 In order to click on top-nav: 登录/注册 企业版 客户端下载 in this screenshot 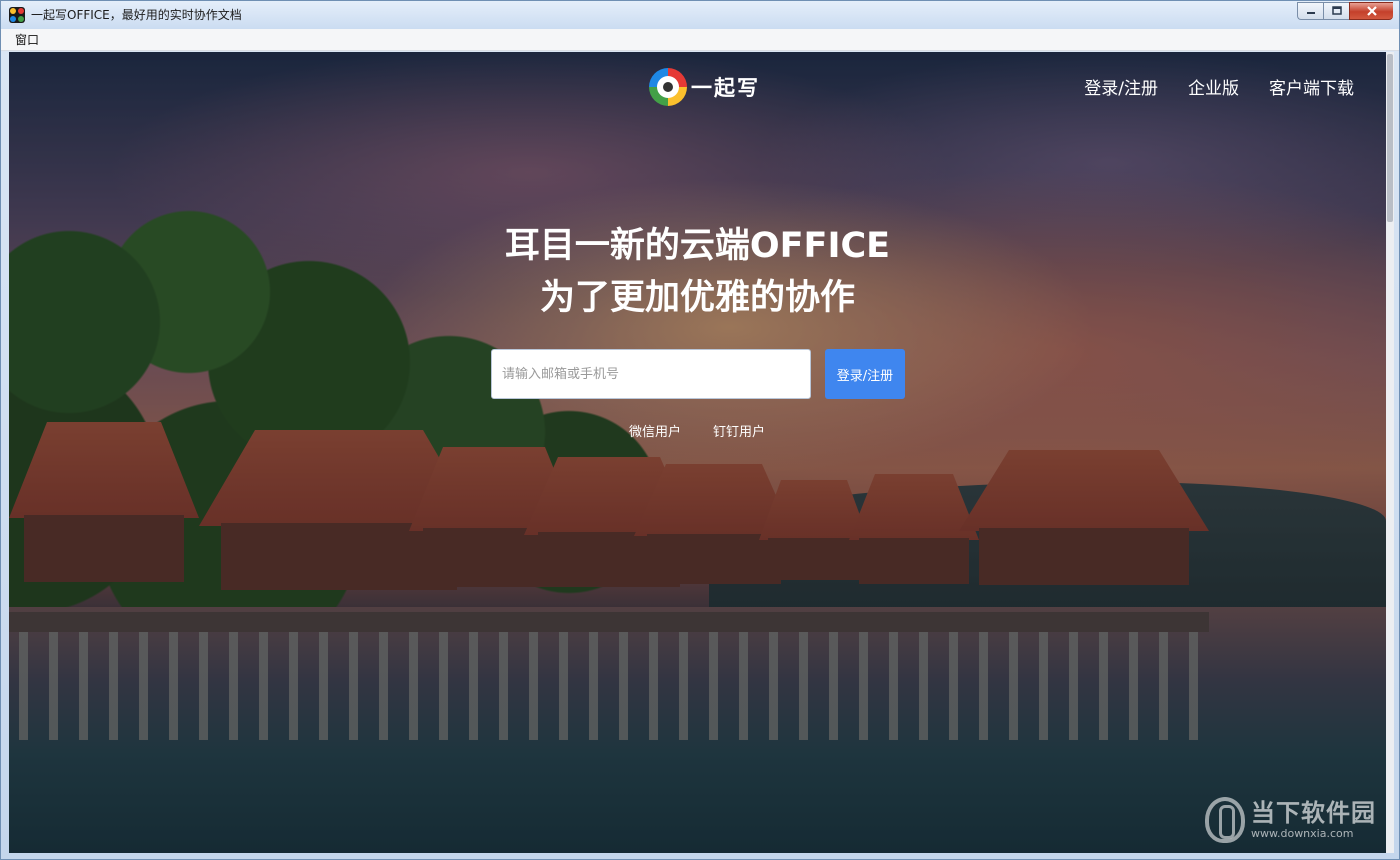, I will do `click(1219, 86)`.